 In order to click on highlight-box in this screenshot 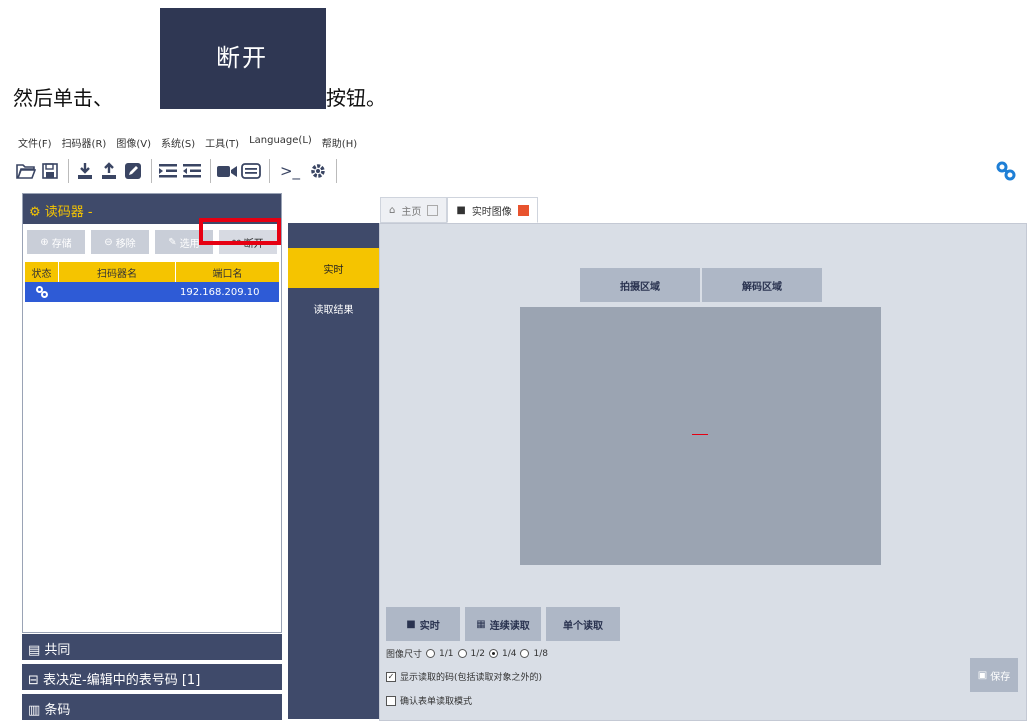, I will do `click(240, 231)`.